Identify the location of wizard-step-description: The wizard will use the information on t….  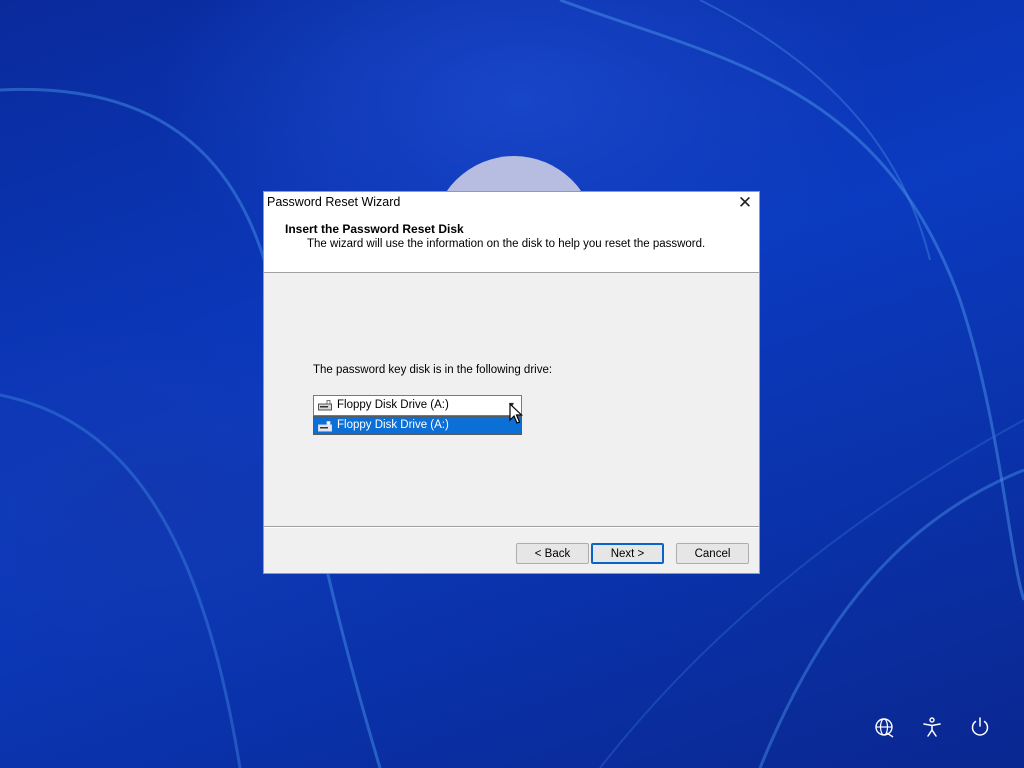
(506, 244).